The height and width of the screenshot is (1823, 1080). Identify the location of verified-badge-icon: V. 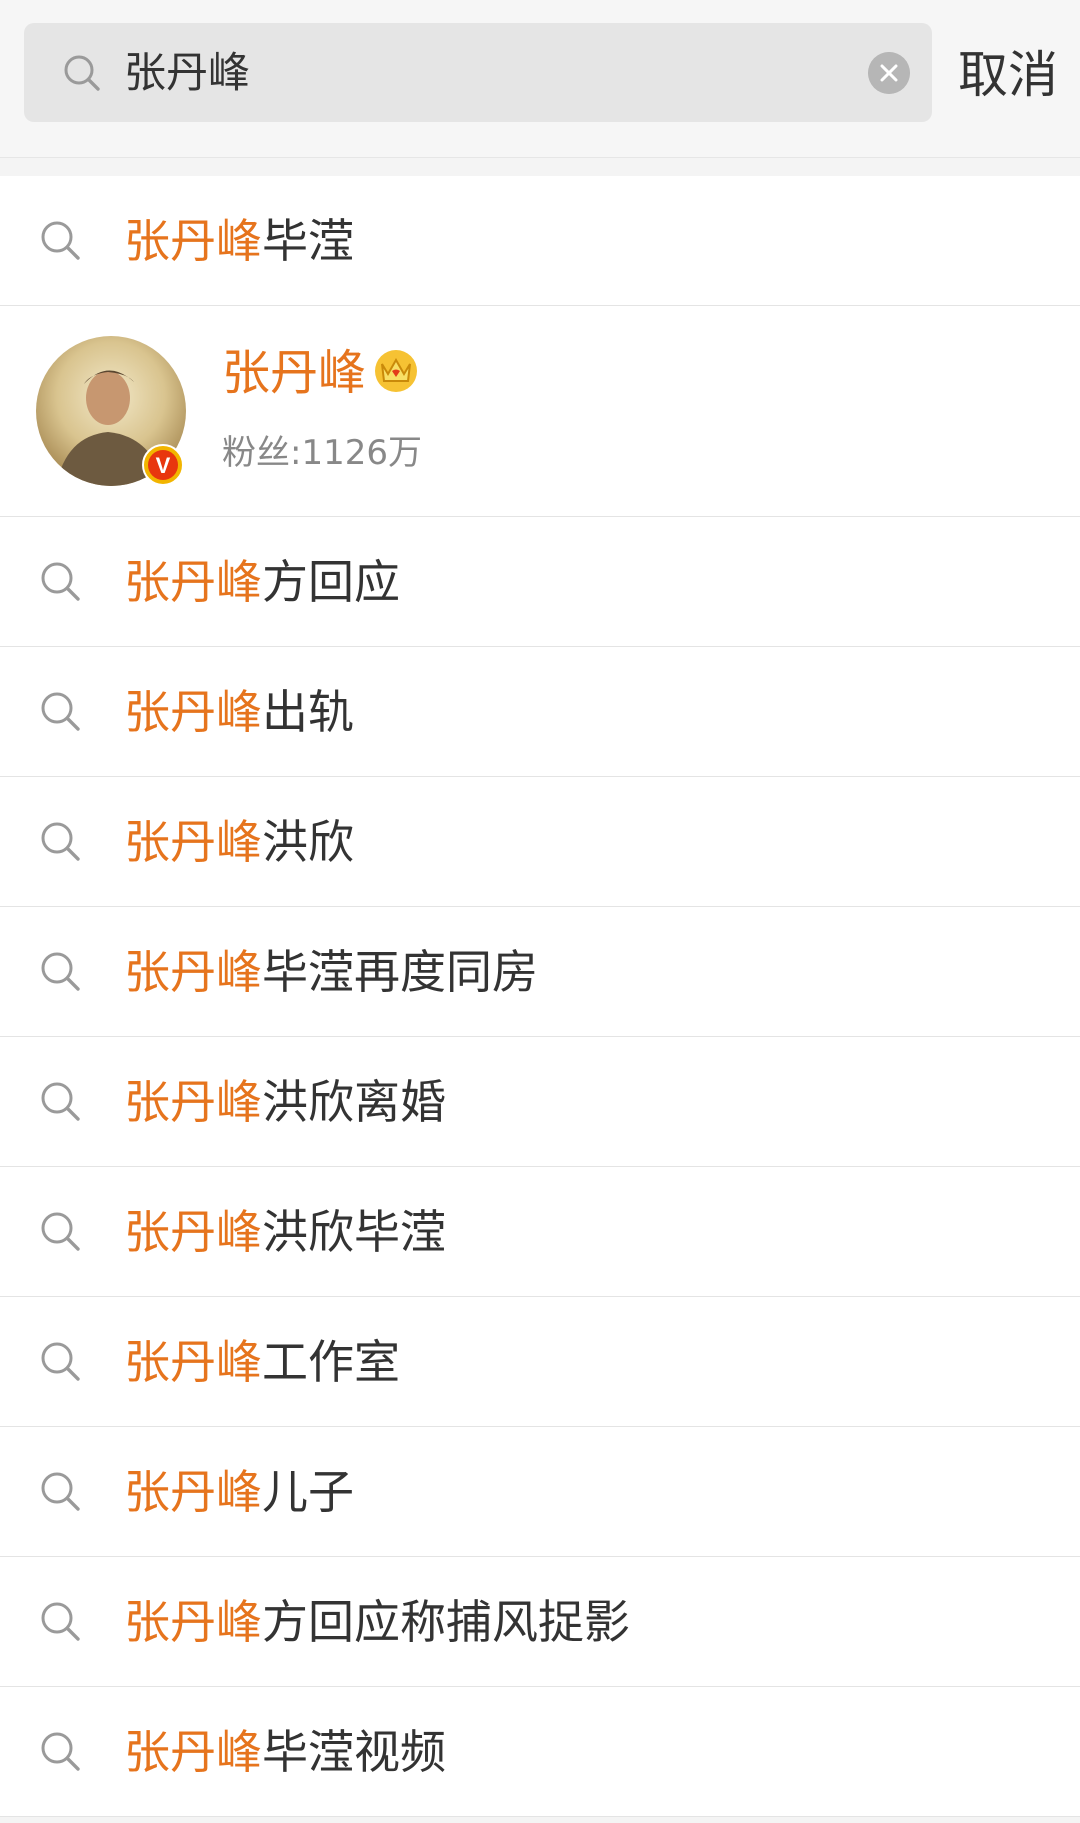
(163, 465).